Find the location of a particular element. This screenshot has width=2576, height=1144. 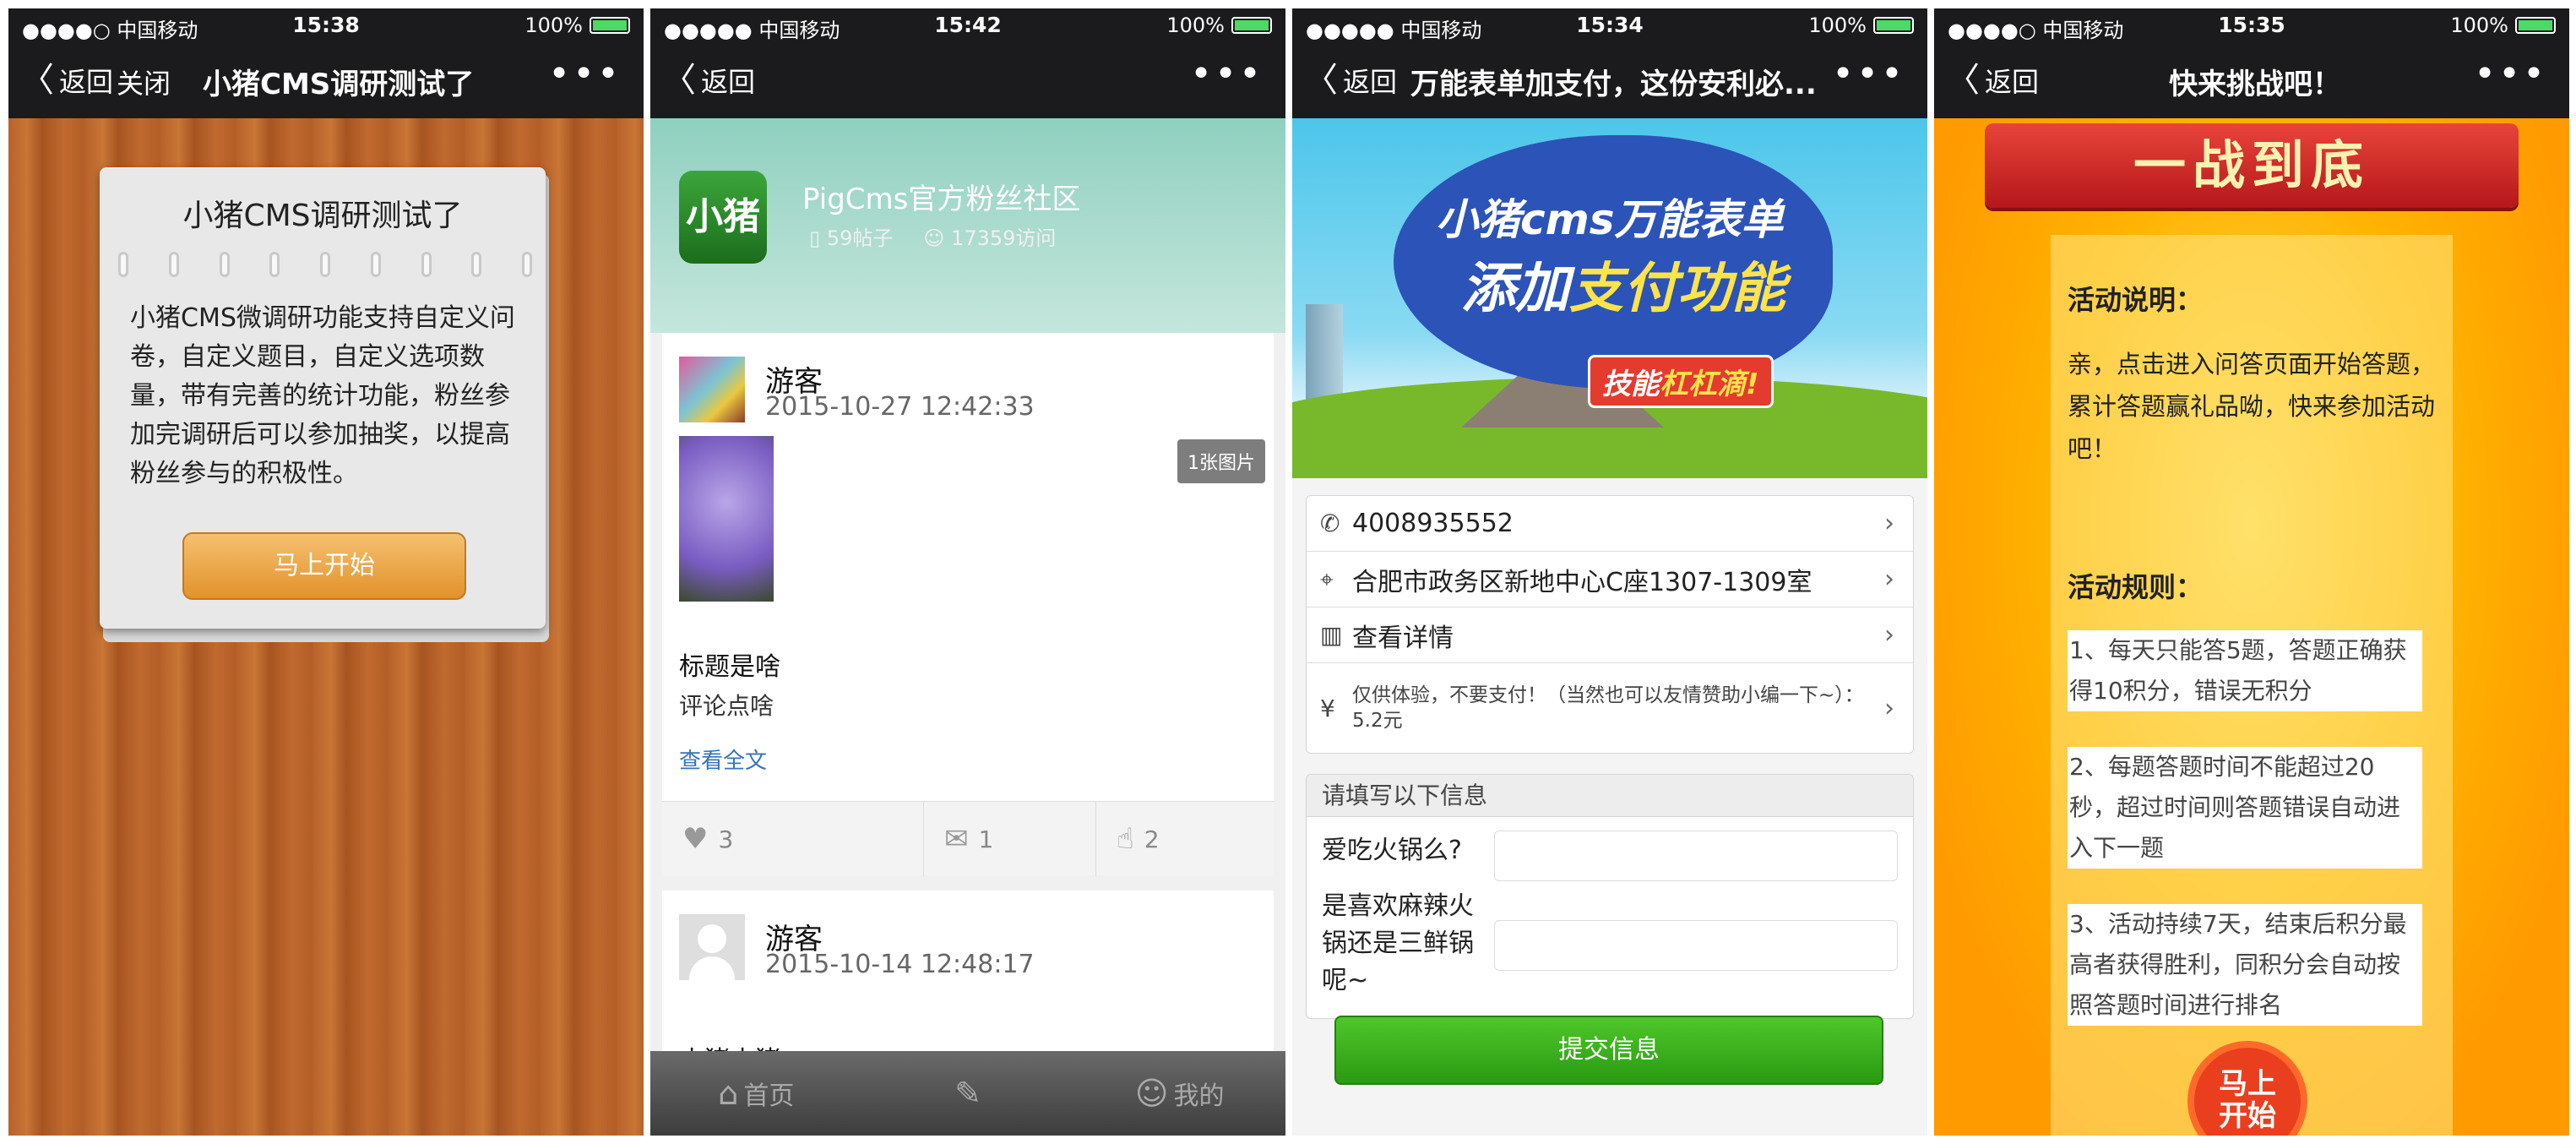

payment-row: ¥ 仅供体验，不要支付！（当然也可以友情赞助小编一下~）：5.2元 › is located at coordinates (1610, 708).